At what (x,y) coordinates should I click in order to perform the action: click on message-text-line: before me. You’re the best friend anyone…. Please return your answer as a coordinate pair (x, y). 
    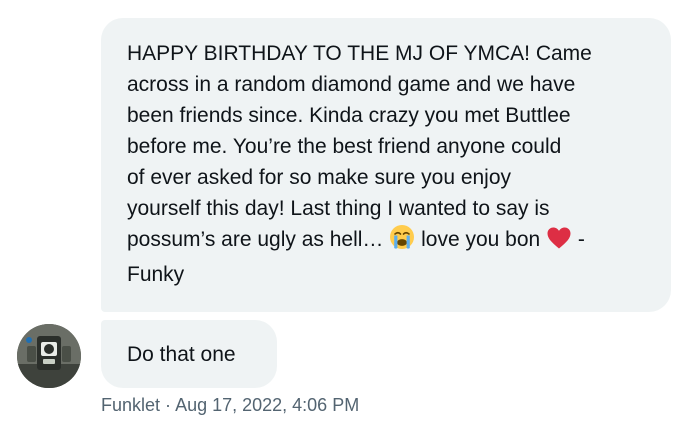
    Looking at the image, I should click on (344, 146).